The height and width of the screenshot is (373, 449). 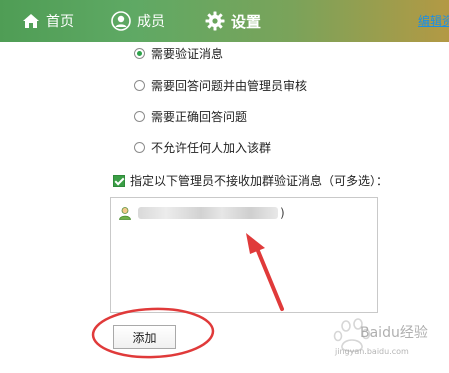 I want to click on nav-members: 成员, so click(x=138, y=21).